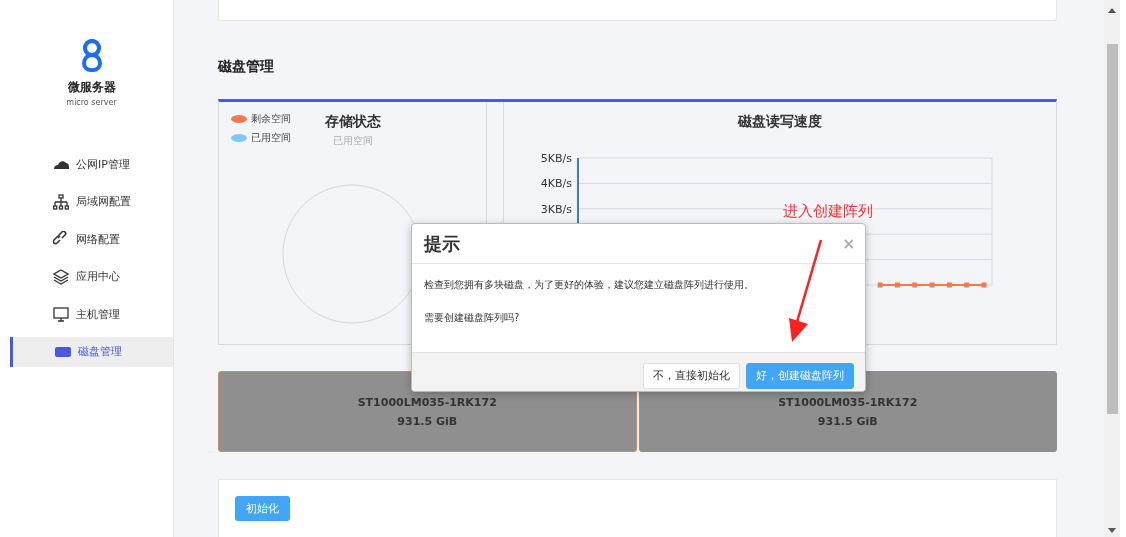 This screenshot has width=1126, height=537. Describe the element at coordinates (780, 122) in the screenshot. I see `chart-title: 磁盘读写速度` at that location.